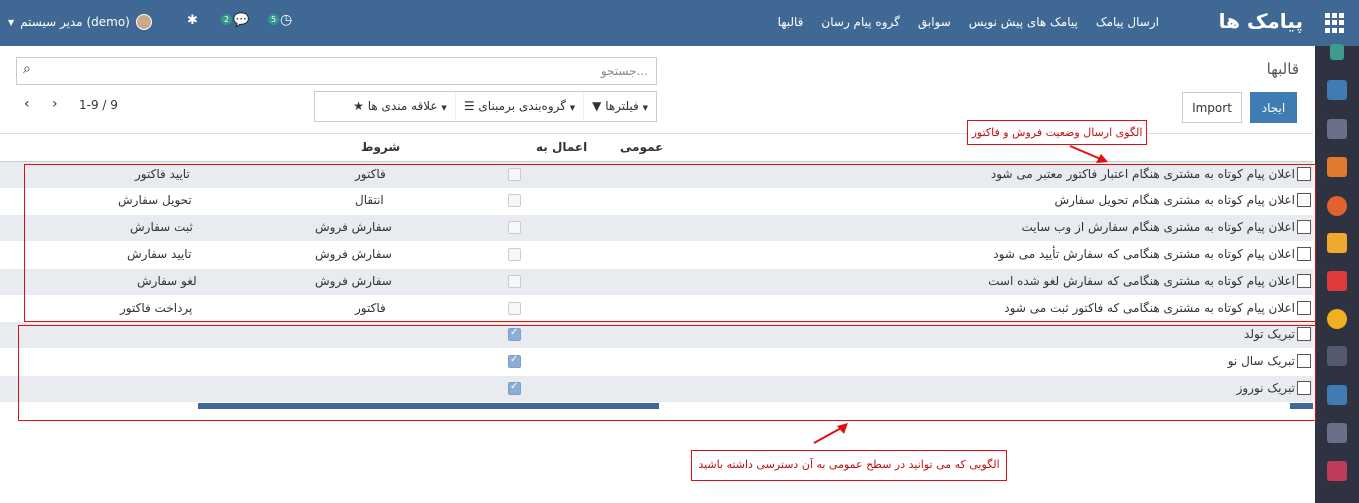 The width and height of the screenshot is (1359, 503). I want to click on user-menu: ▼ مدیر سیستم (demo), so click(80, 22).